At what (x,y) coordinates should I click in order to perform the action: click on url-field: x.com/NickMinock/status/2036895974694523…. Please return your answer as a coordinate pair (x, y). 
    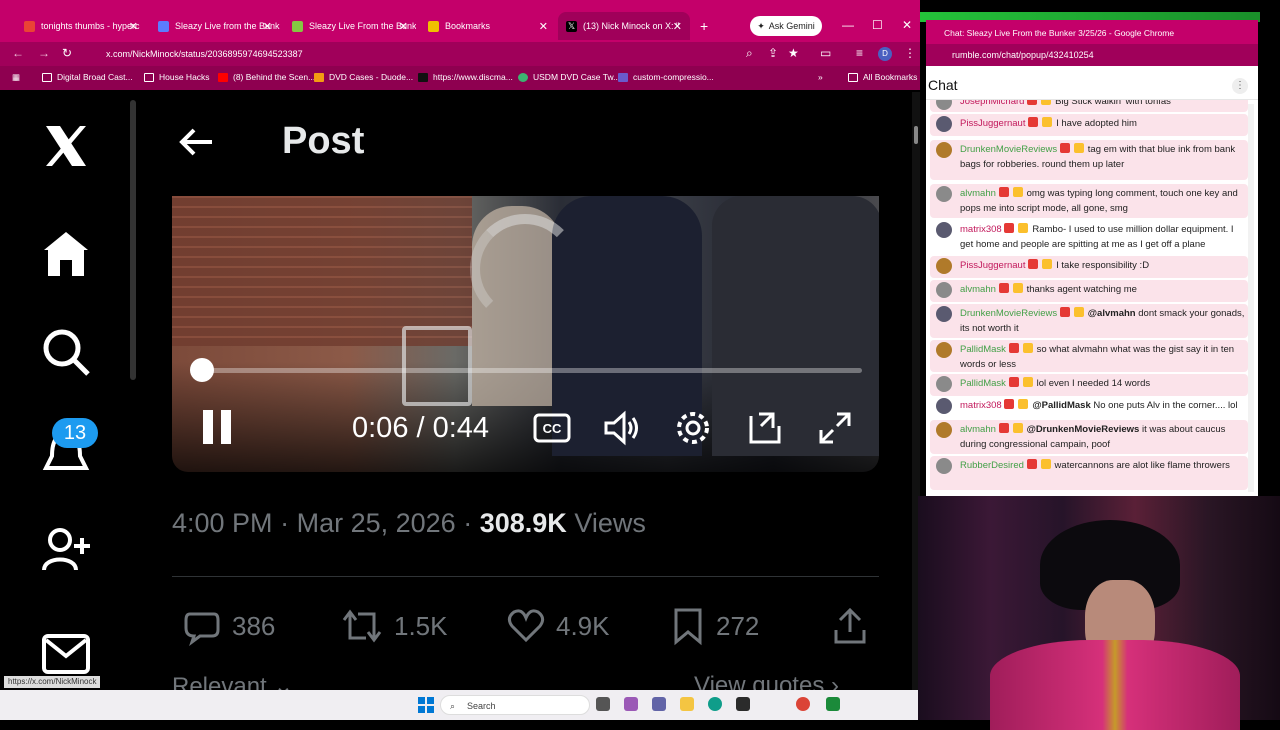
    Looking at the image, I should click on (406, 54).